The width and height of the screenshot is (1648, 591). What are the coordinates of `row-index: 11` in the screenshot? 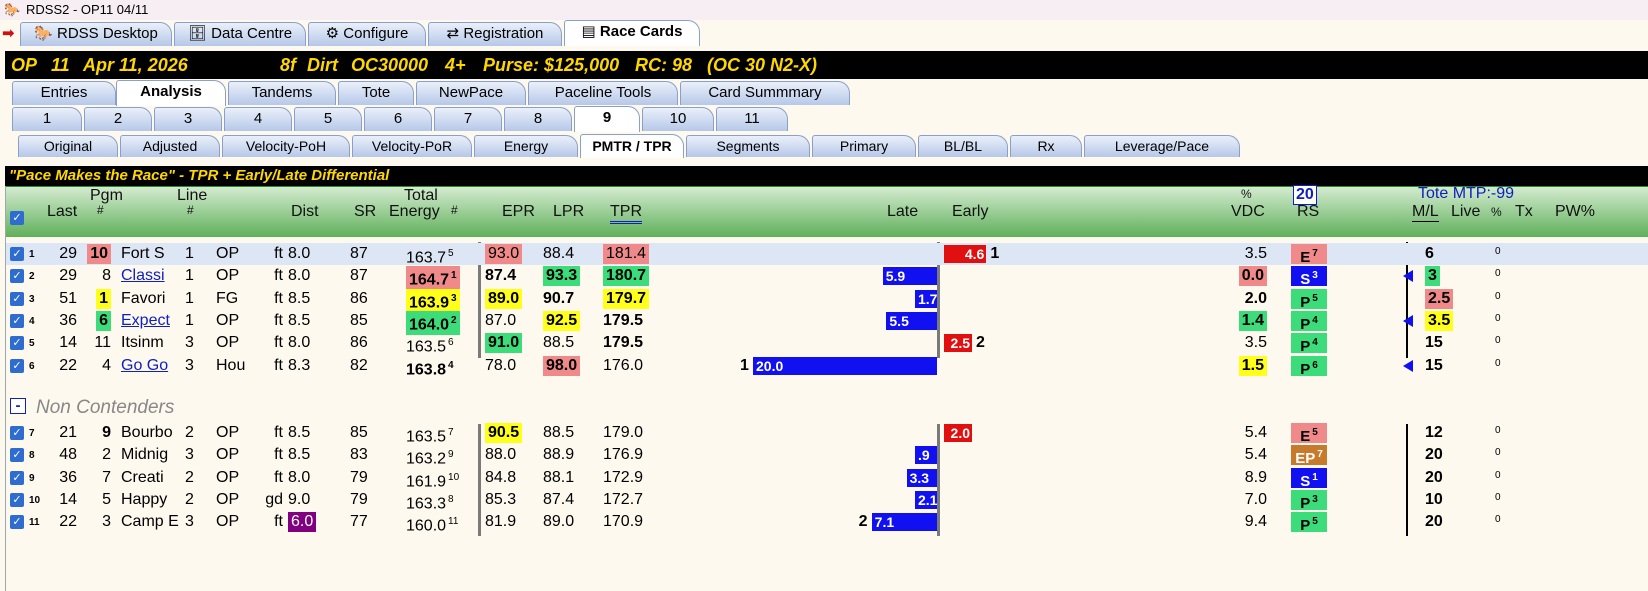 It's located at (34, 523).